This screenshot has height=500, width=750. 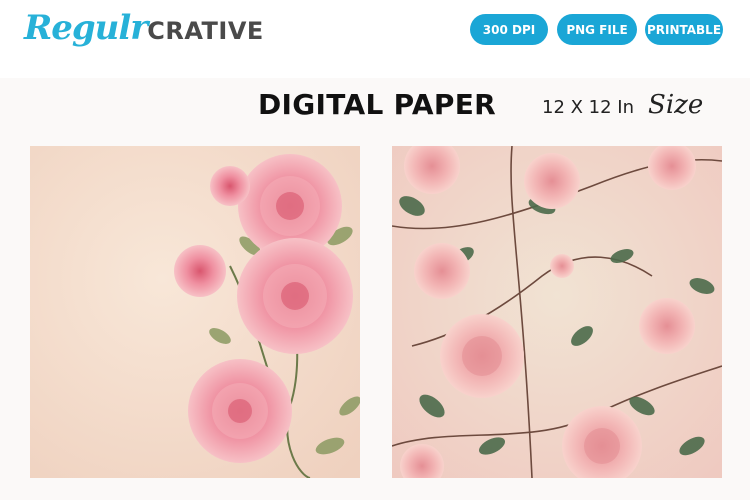 I want to click on badge-png: PNG FILE, so click(x=597, y=29).